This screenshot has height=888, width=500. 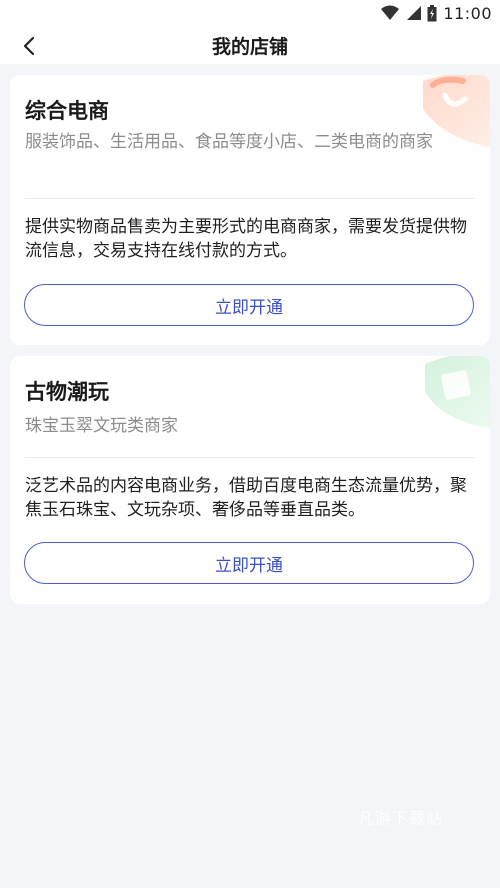 What do you see at coordinates (67, 392) in the screenshot?
I see `store-title: 古物潮玩` at bounding box center [67, 392].